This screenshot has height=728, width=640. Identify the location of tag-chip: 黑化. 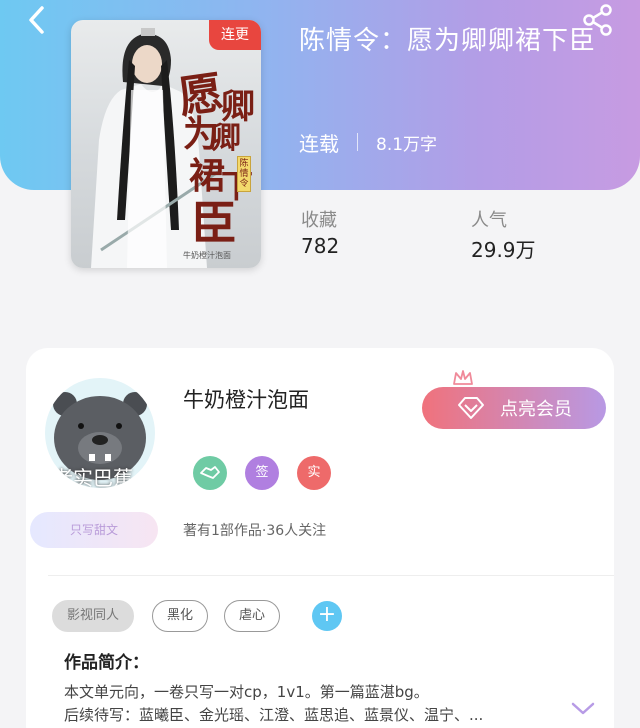
(180, 616).